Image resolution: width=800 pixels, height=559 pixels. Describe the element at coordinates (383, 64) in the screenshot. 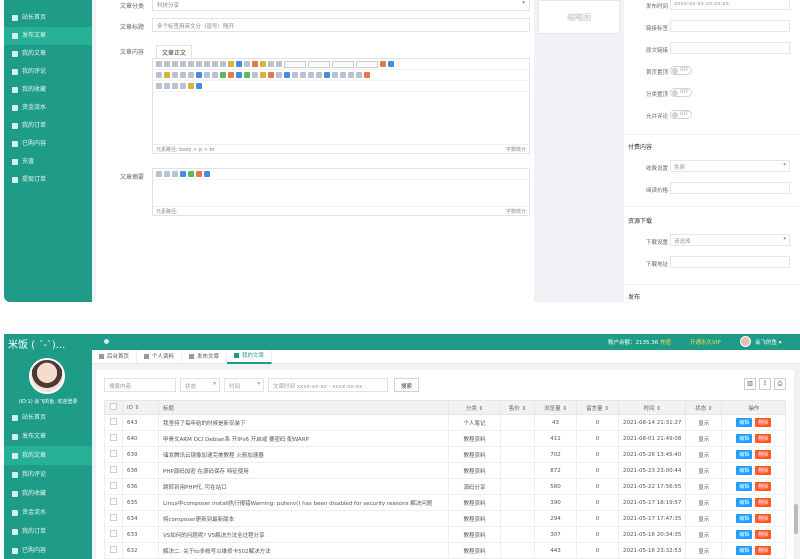

I see `fullscreen-icon` at that location.